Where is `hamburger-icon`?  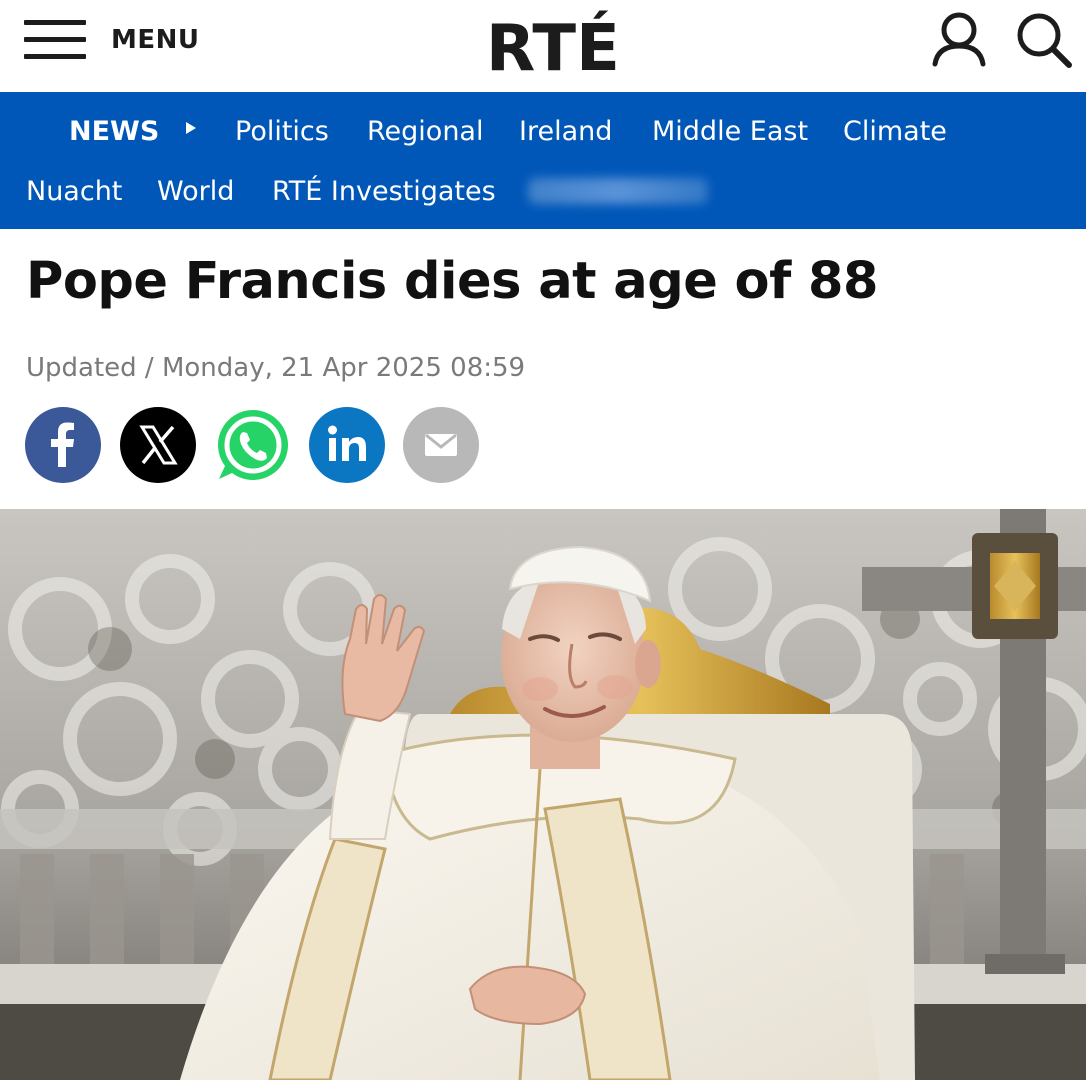
hamburger-icon is located at coordinates (55, 40).